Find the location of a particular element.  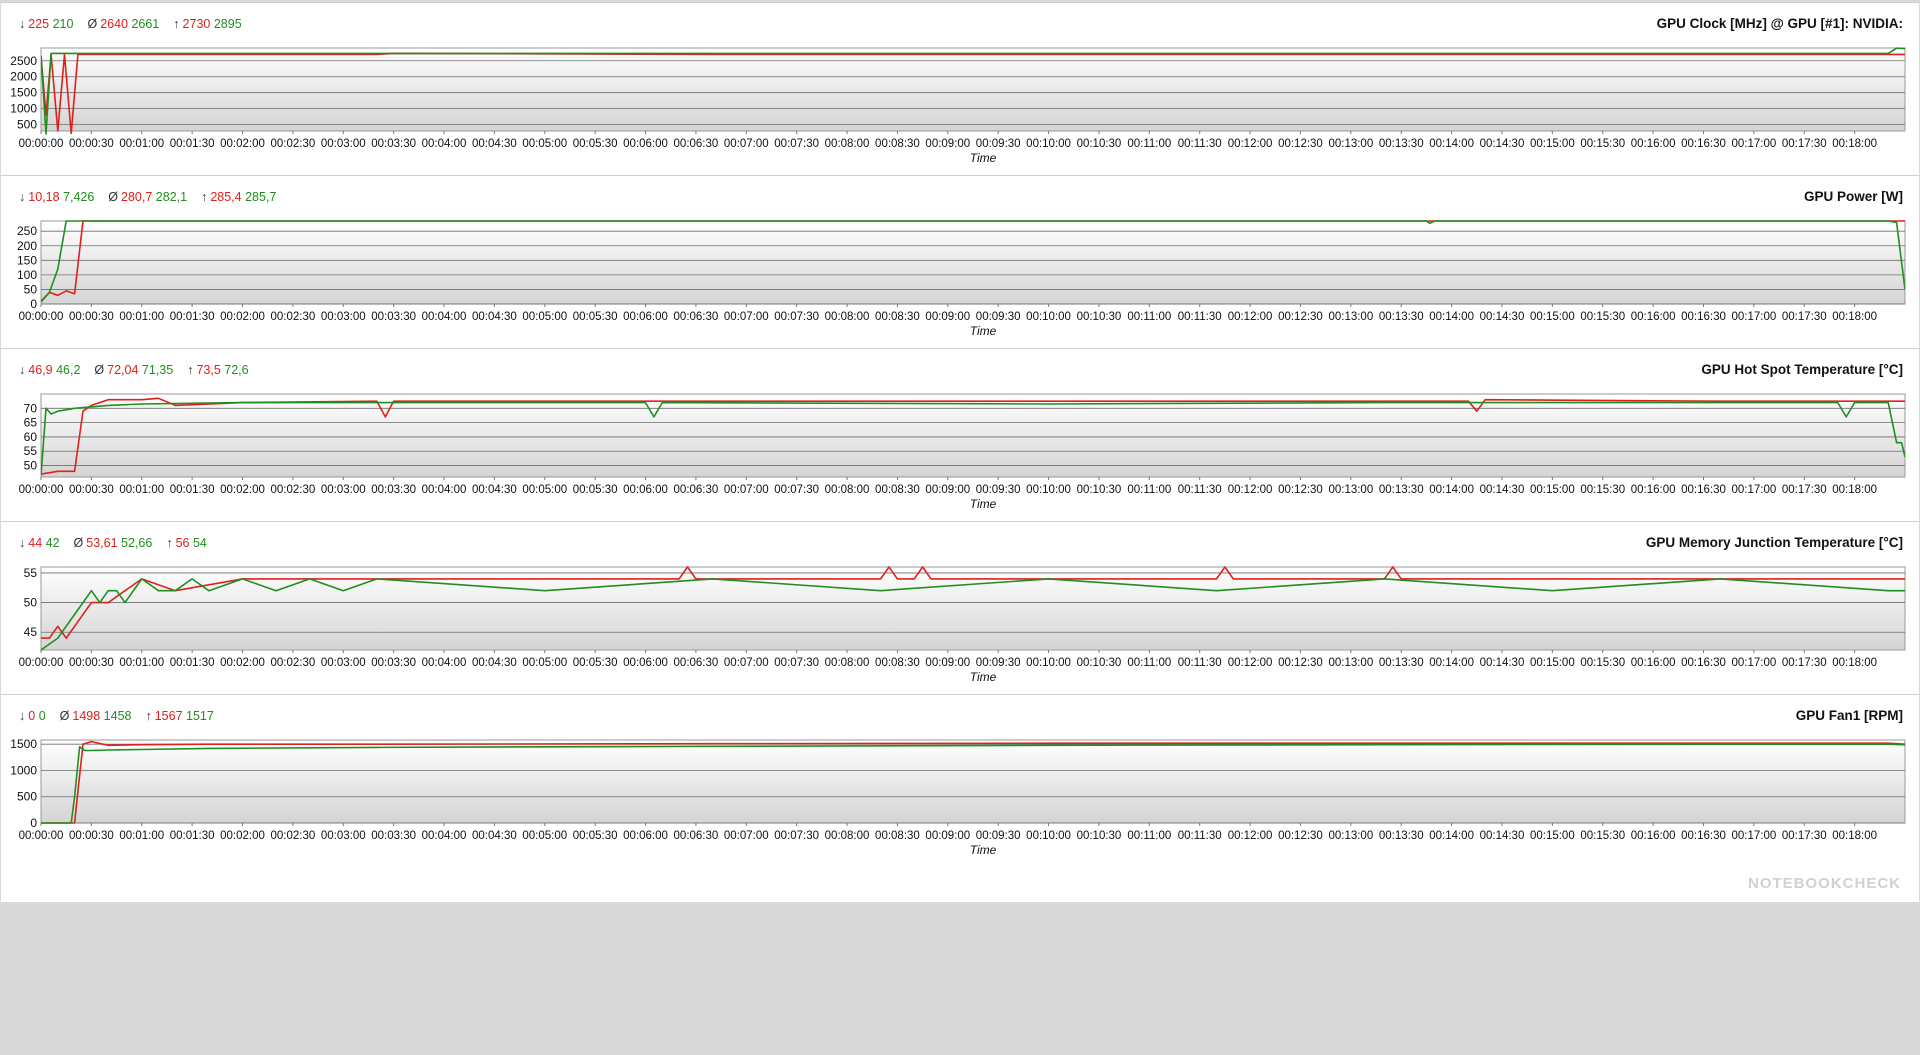

x-tick-label: 00:14:00 is located at coordinates (1451, 144).